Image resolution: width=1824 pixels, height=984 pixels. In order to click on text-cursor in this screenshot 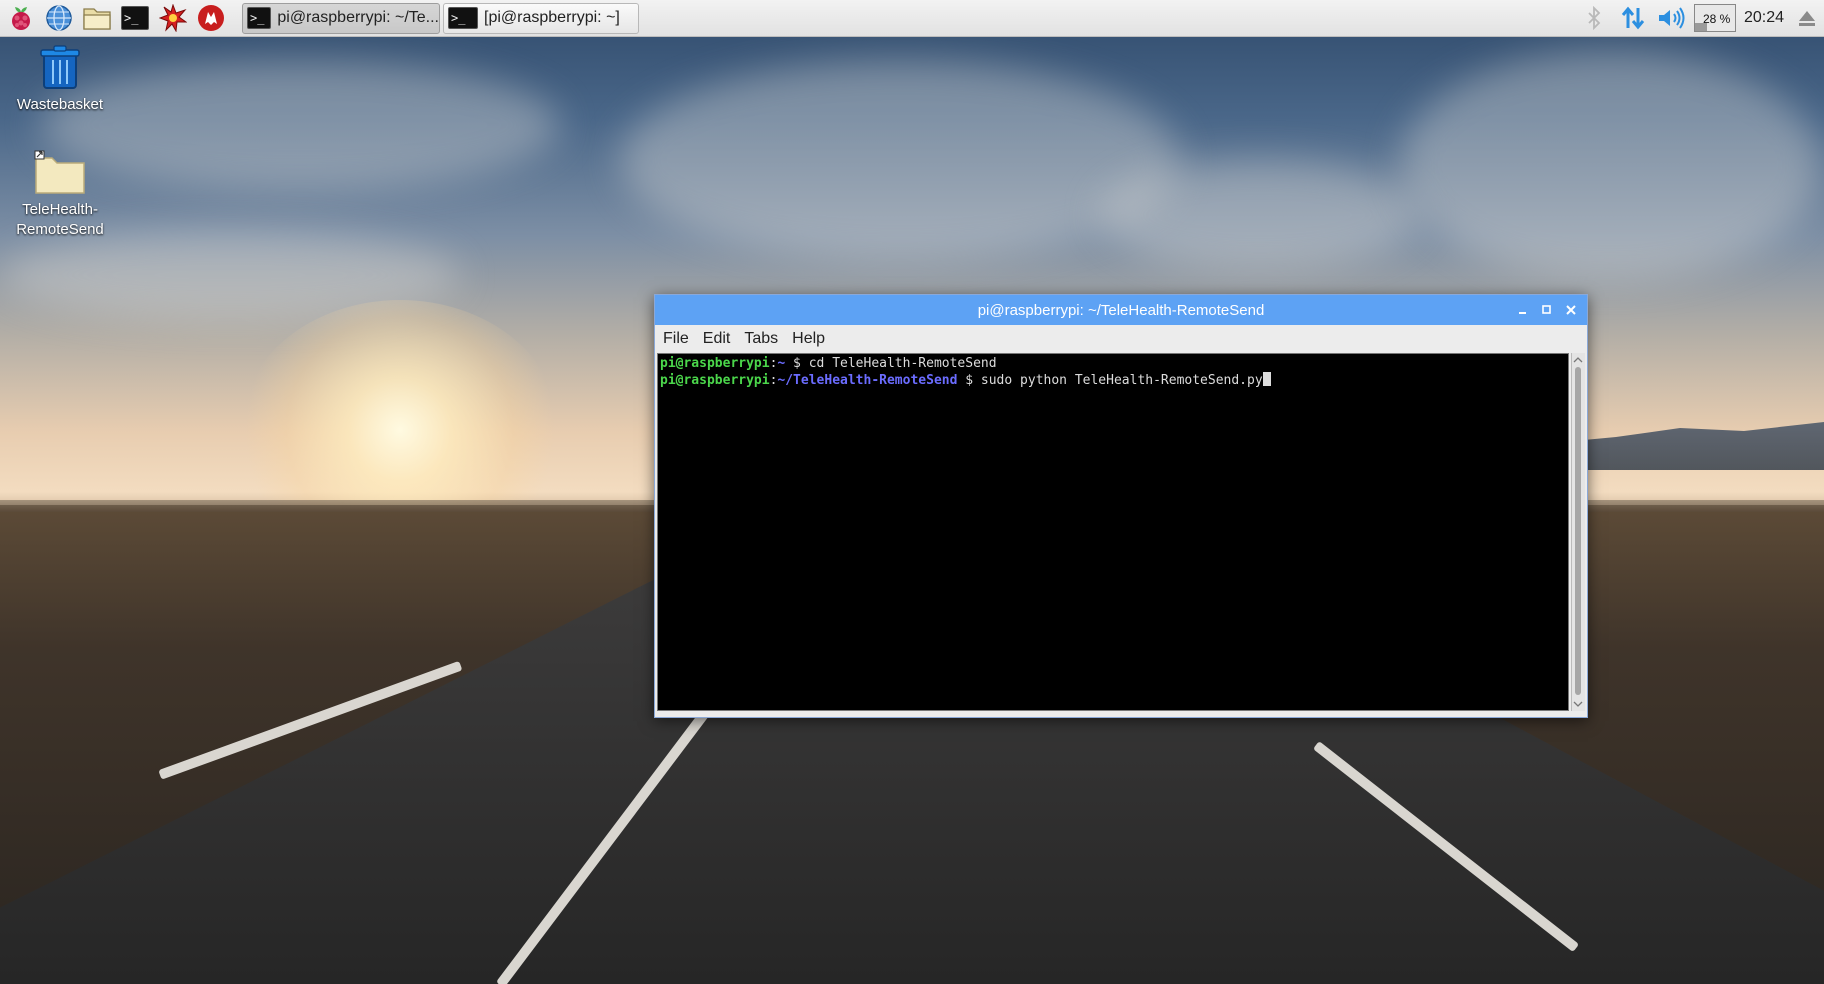, I will do `click(1266, 378)`.